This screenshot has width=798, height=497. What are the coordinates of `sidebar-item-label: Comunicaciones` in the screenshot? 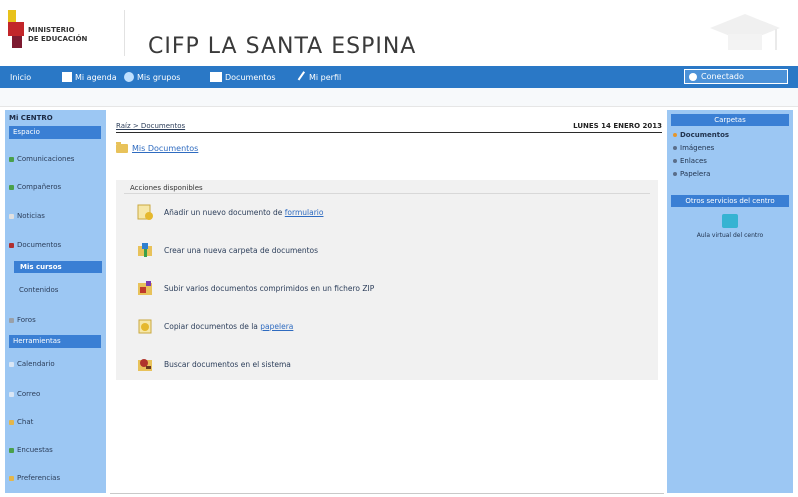 It's located at (46, 159).